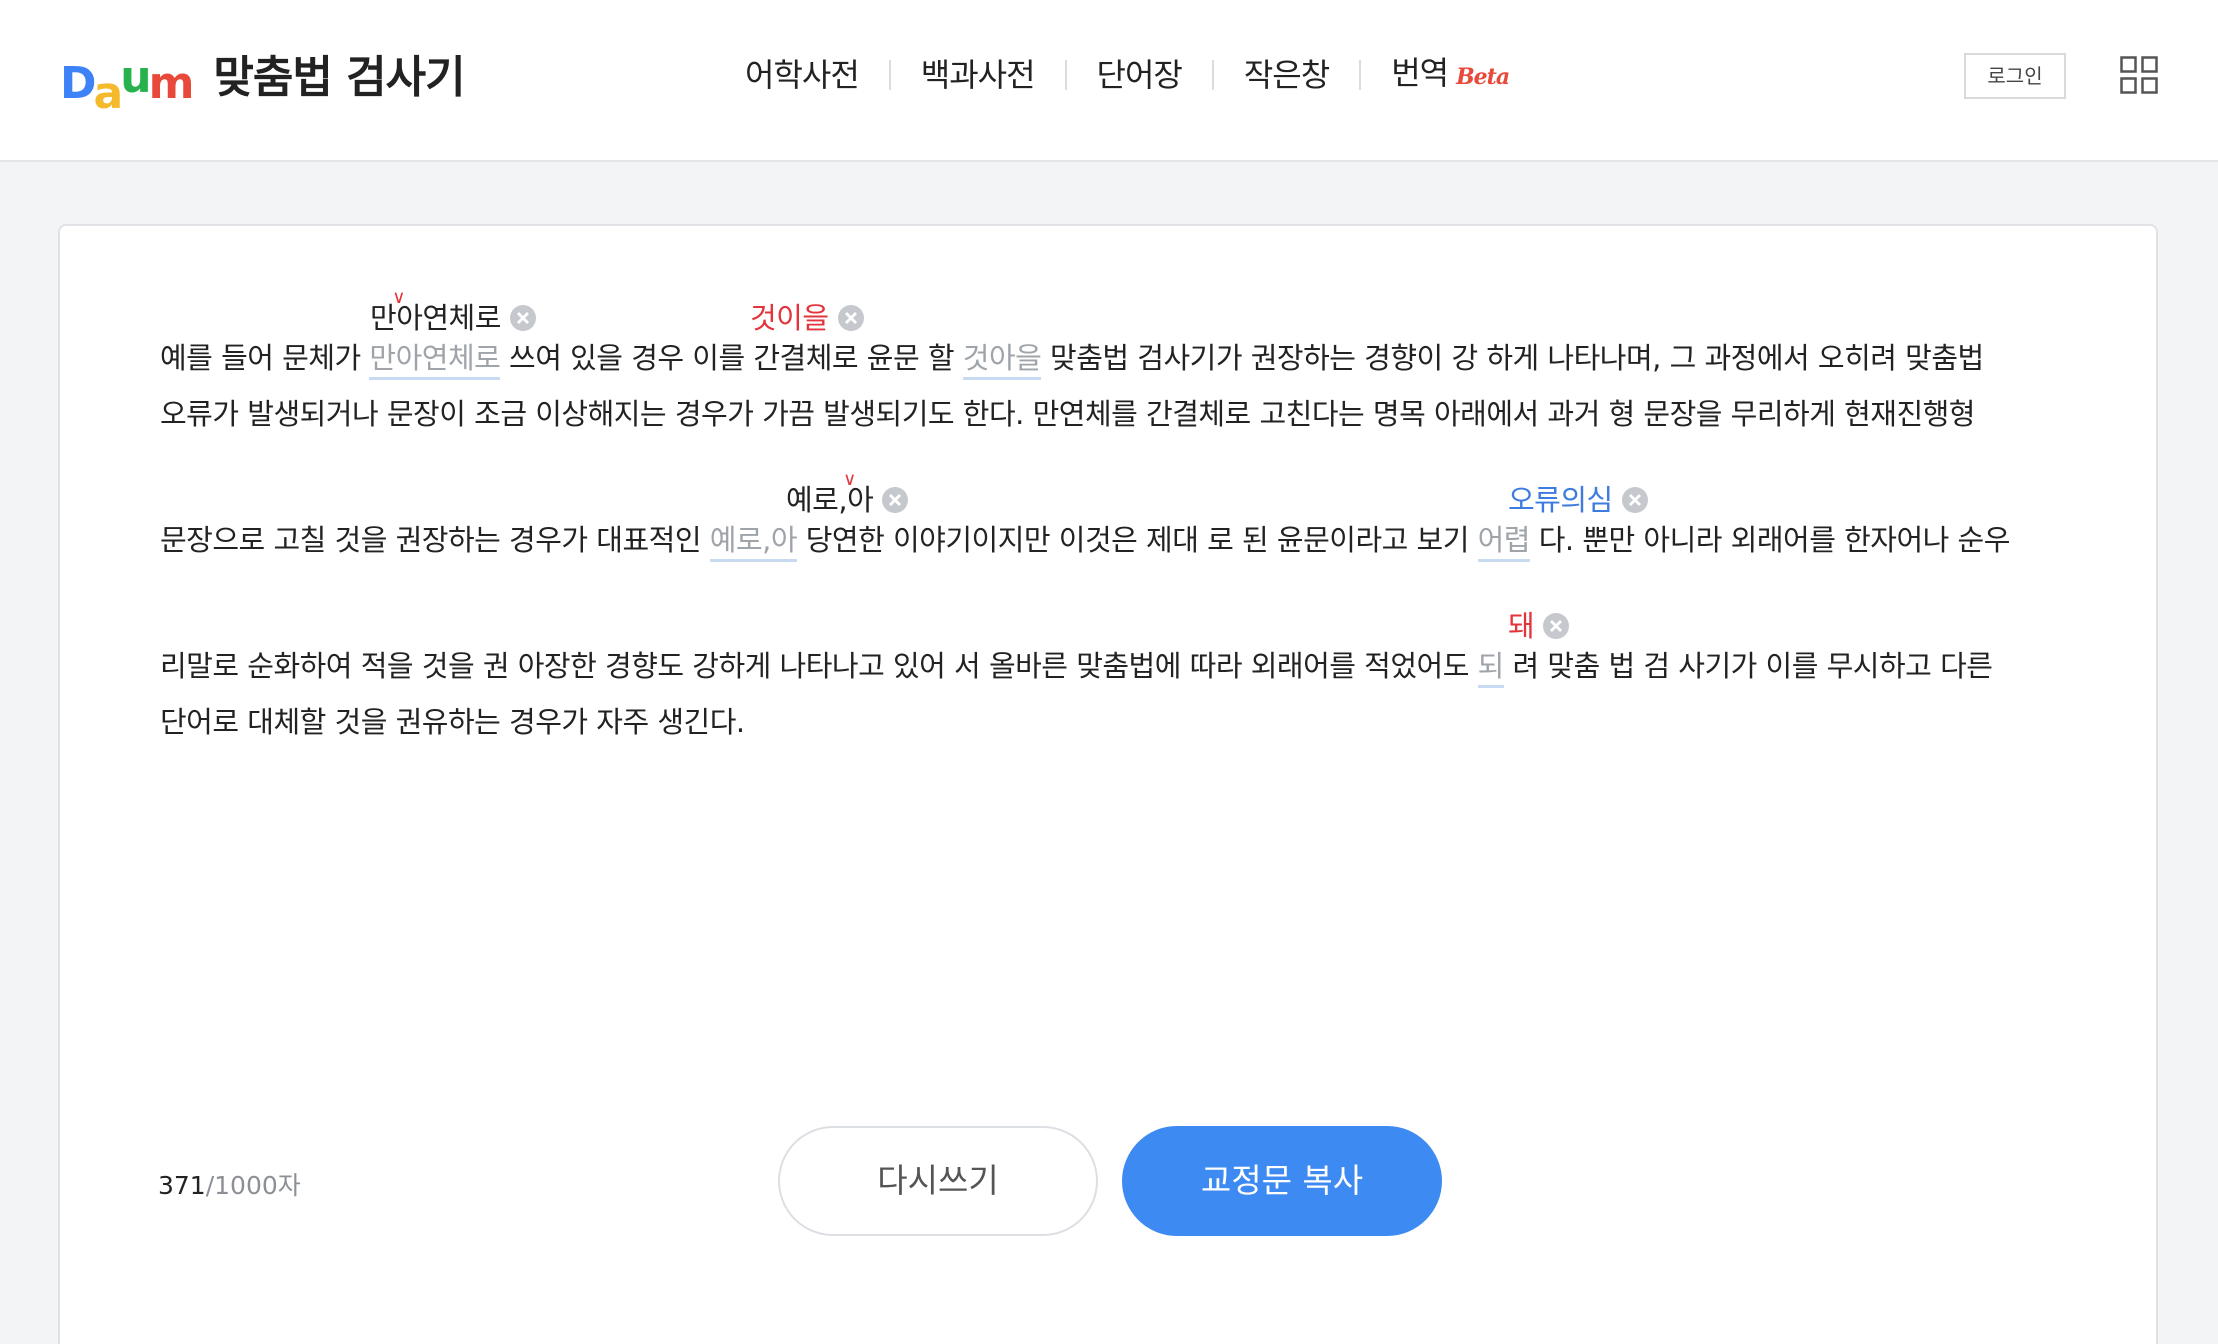 This screenshot has width=2218, height=1344. Describe the element at coordinates (127, 83) in the screenshot. I see `daum-logo-mark: Daum` at that location.